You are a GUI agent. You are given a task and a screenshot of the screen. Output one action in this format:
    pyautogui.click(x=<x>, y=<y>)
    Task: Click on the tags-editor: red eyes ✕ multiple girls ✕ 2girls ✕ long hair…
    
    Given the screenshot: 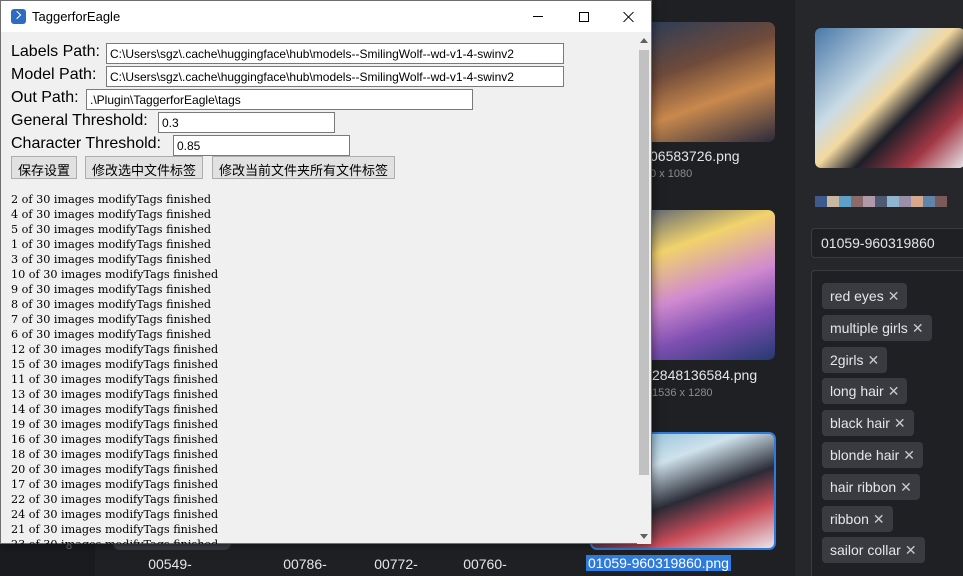 What is the action you would take?
    pyautogui.click(x=887, y=423)
    